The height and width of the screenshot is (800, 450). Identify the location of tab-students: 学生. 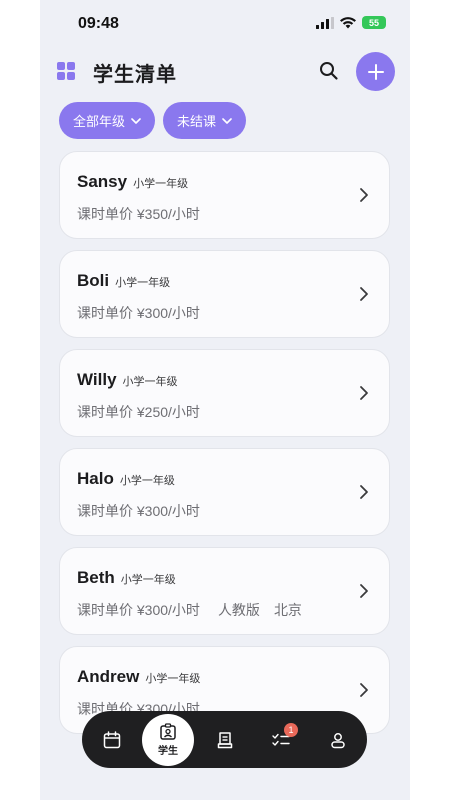
(168, 740).